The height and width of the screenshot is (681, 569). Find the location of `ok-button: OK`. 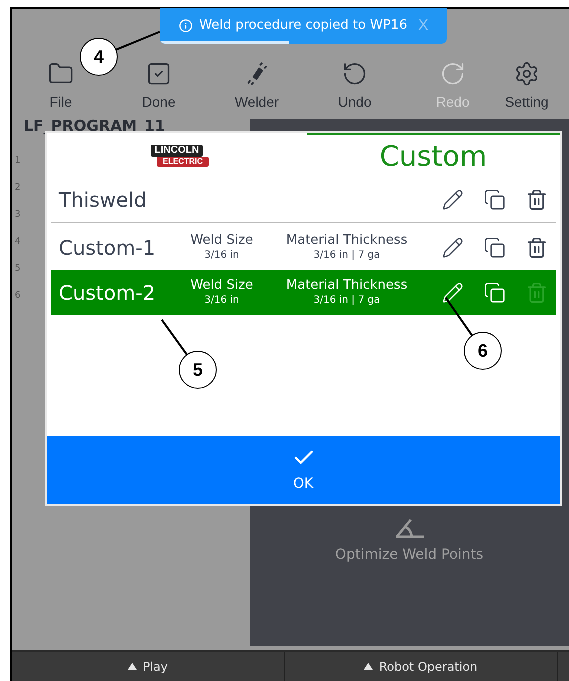

ok-button: OK is located at coordinates (303, 470).